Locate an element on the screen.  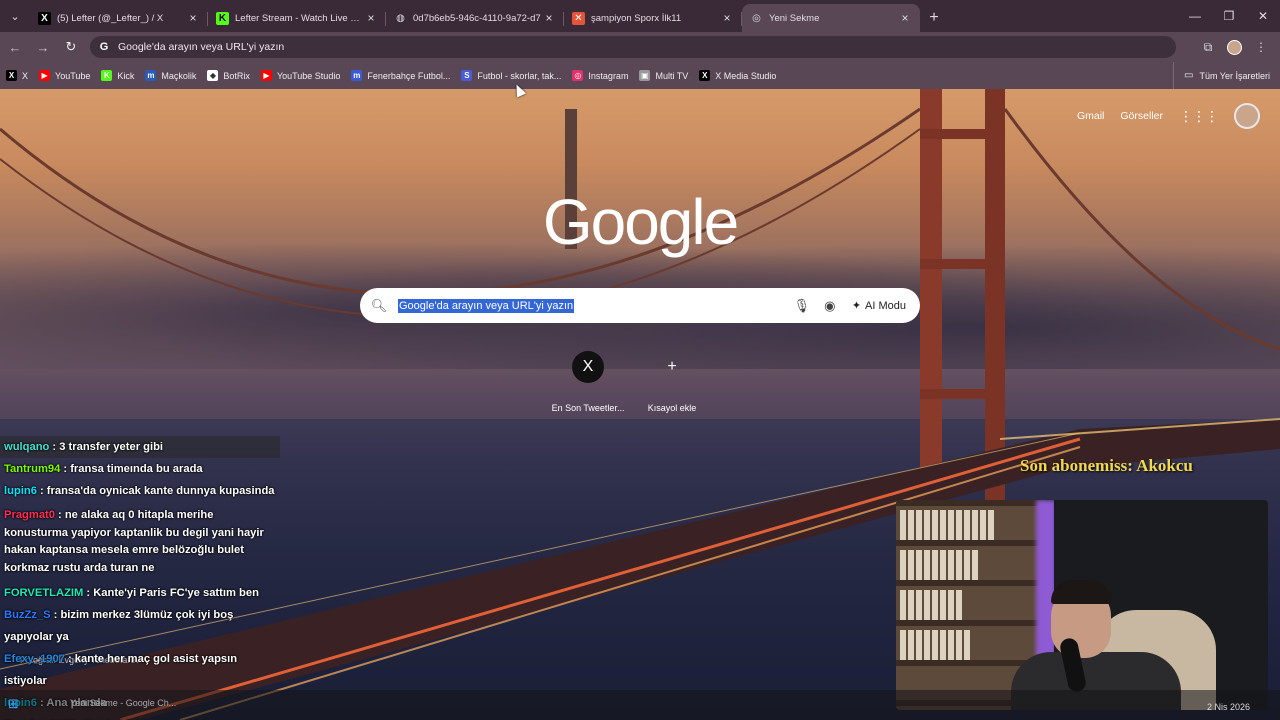
tab-3: ◍ 0d7b6eb5-946c-4110-9a72-d7 × is located at coordinates (475, 18).